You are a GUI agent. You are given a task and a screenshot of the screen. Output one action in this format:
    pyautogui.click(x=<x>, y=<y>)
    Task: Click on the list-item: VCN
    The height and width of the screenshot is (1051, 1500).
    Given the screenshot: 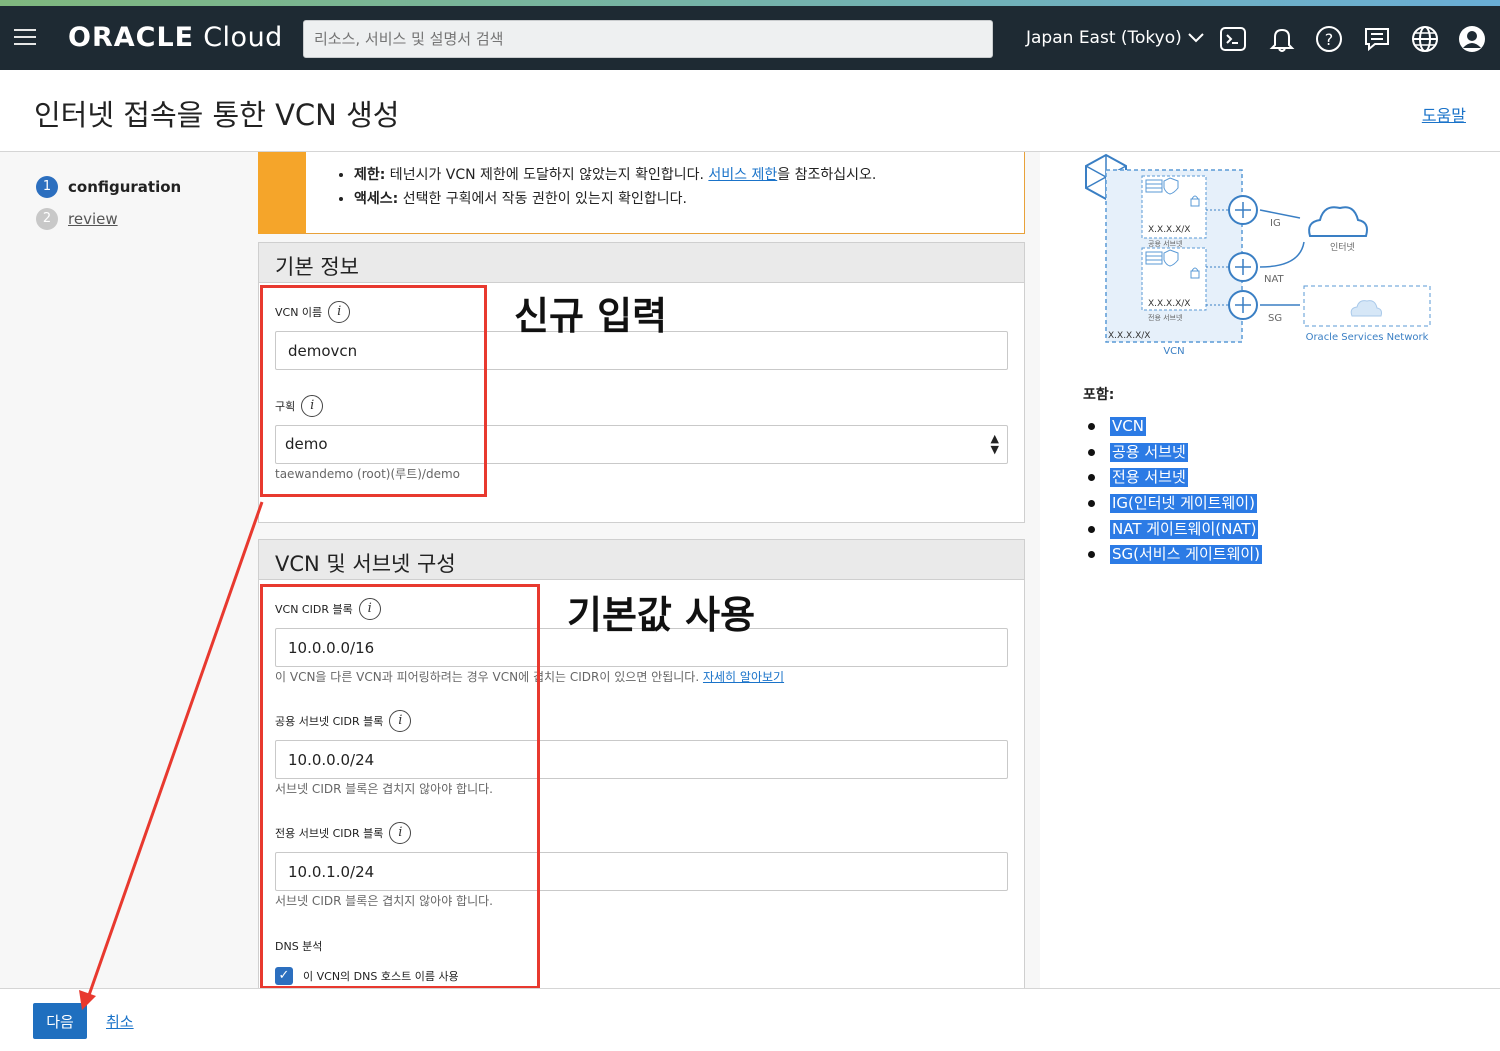 What is the action you would take?
    pyautogui.click(x=1175, y=427)
    